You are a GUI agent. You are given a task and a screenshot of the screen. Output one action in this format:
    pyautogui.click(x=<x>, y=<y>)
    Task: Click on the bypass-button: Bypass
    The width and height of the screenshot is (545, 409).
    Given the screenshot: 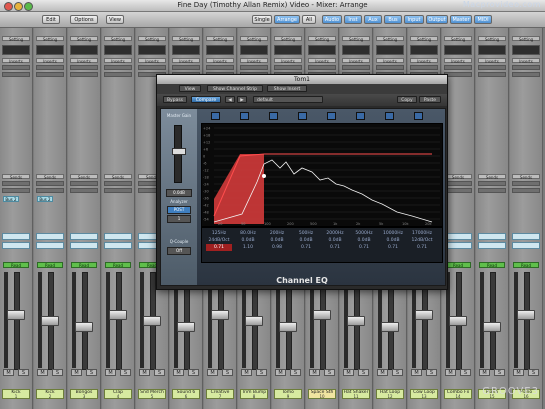 What is the action you would take?
    pyautogui.click(x=175, y=99)
    